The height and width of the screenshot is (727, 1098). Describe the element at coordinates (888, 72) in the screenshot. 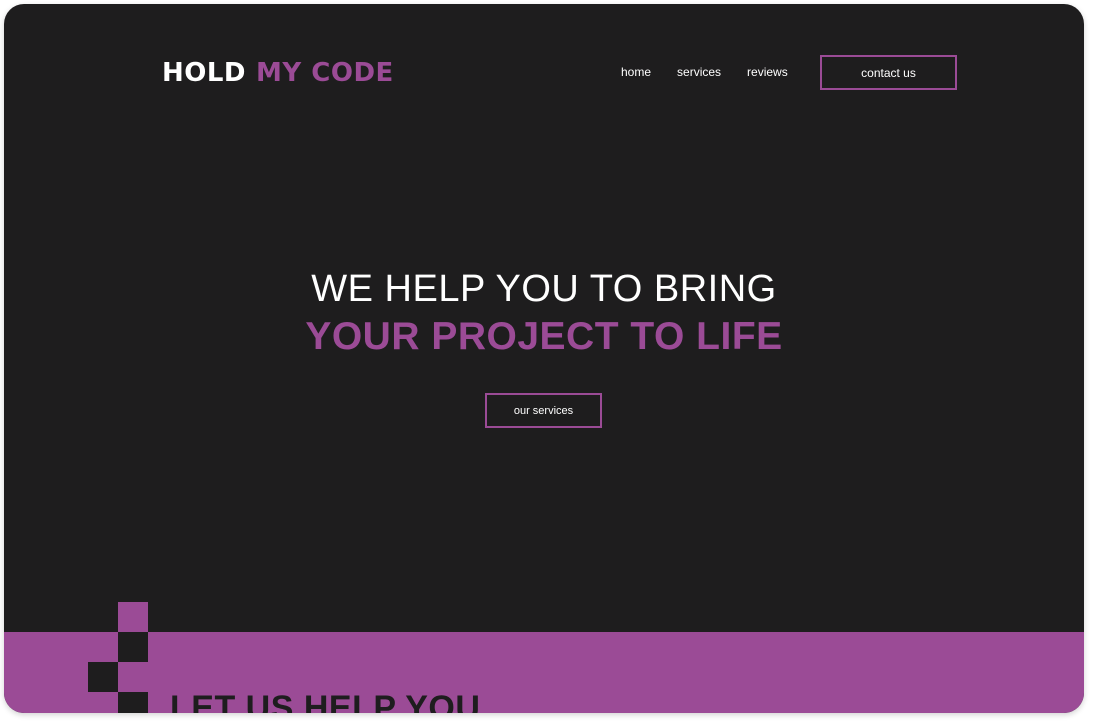

I see `contact-us-button: contact us` at that location.